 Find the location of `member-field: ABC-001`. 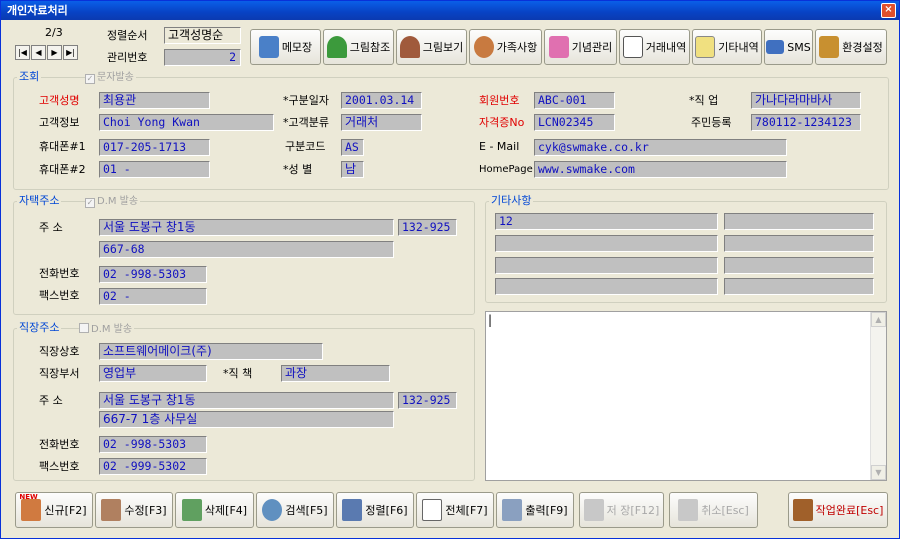

member-field: ABC-001 is located at coordinates (574, 100).